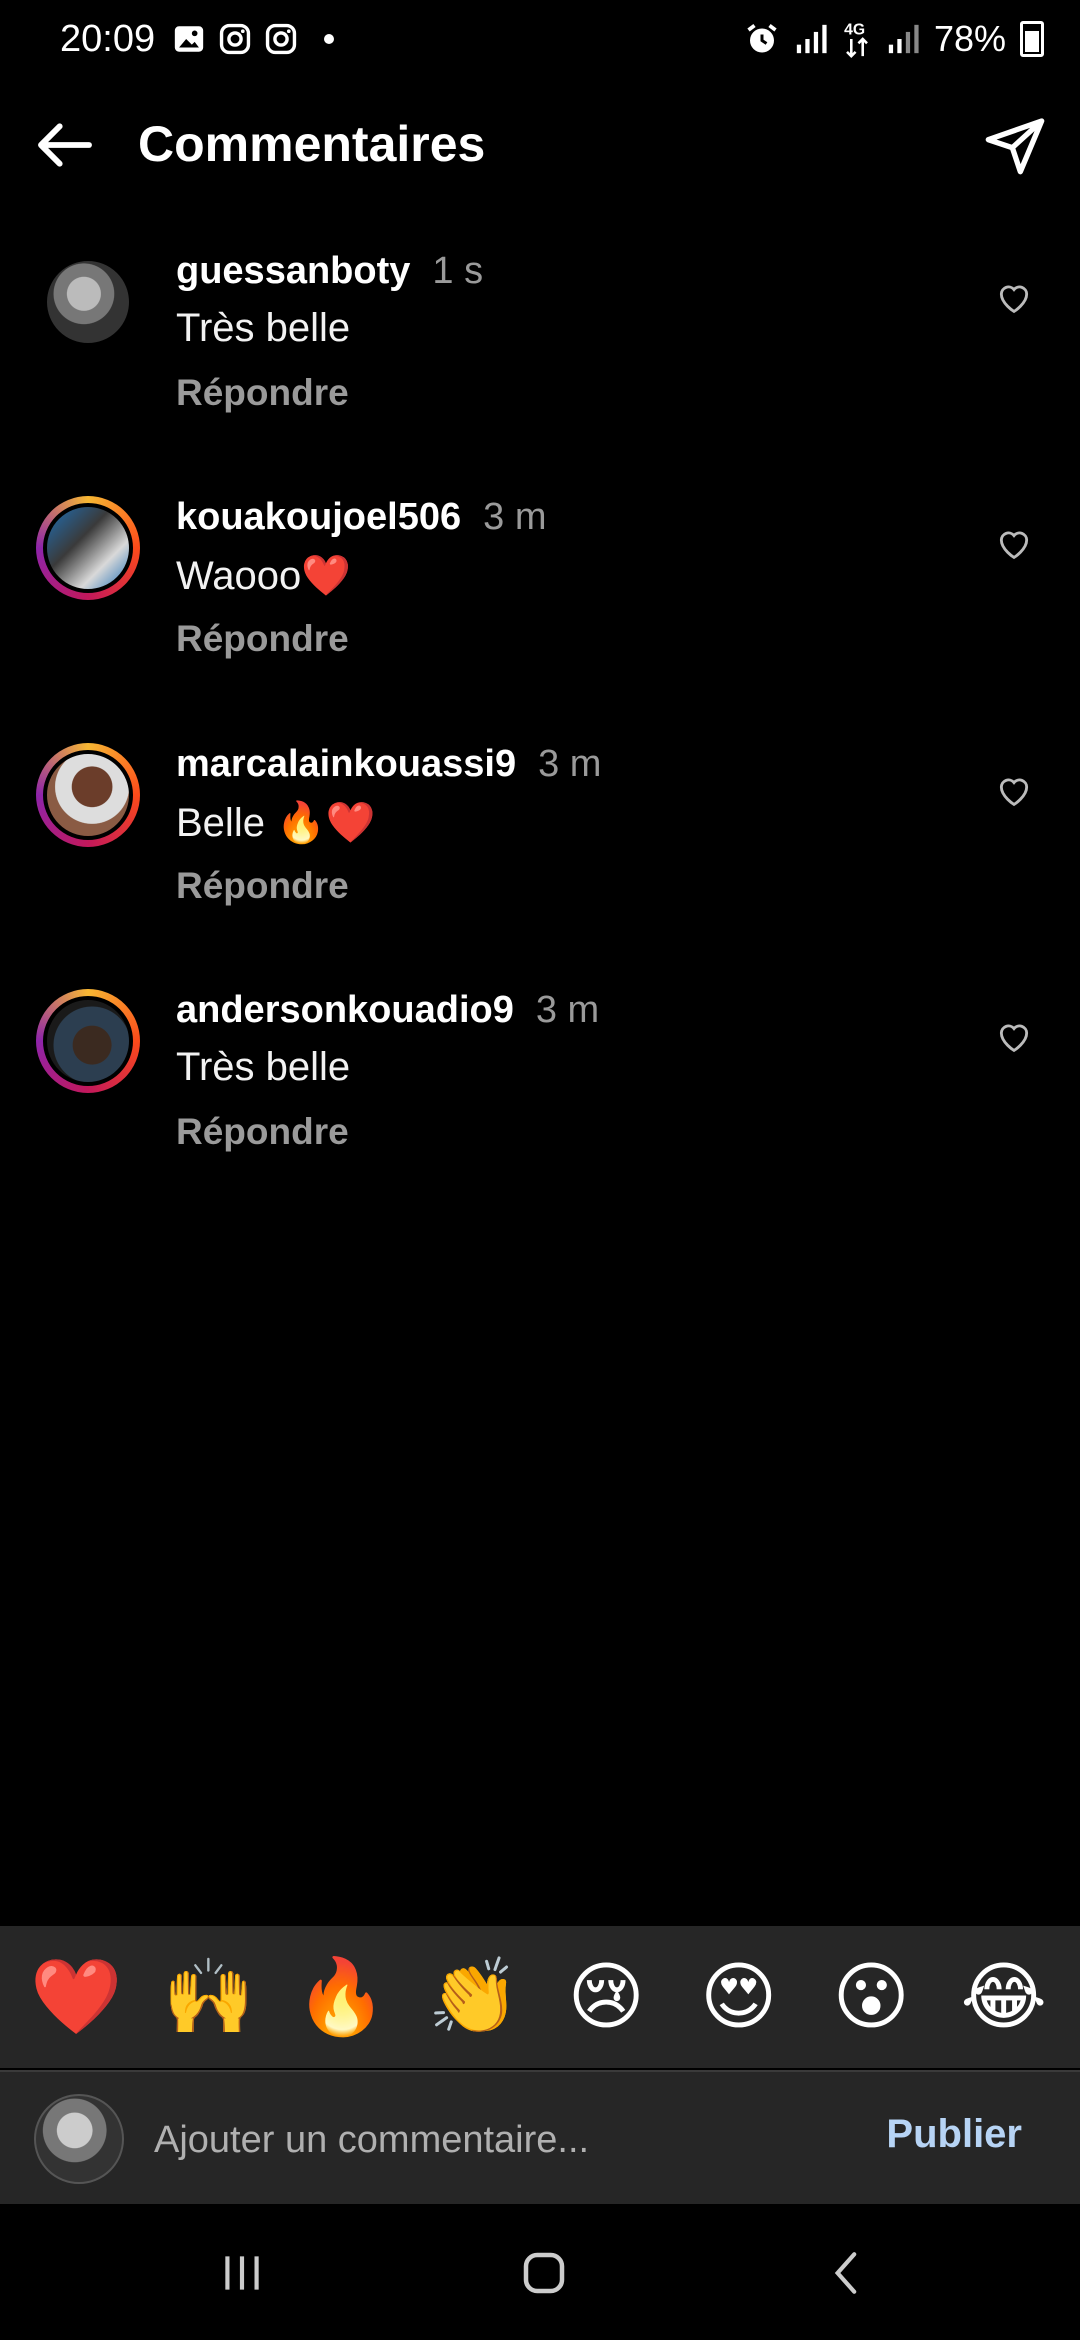 The width and height of the screenshot is (1080, 2340). I want to click on share-button, so click(1015, 145).